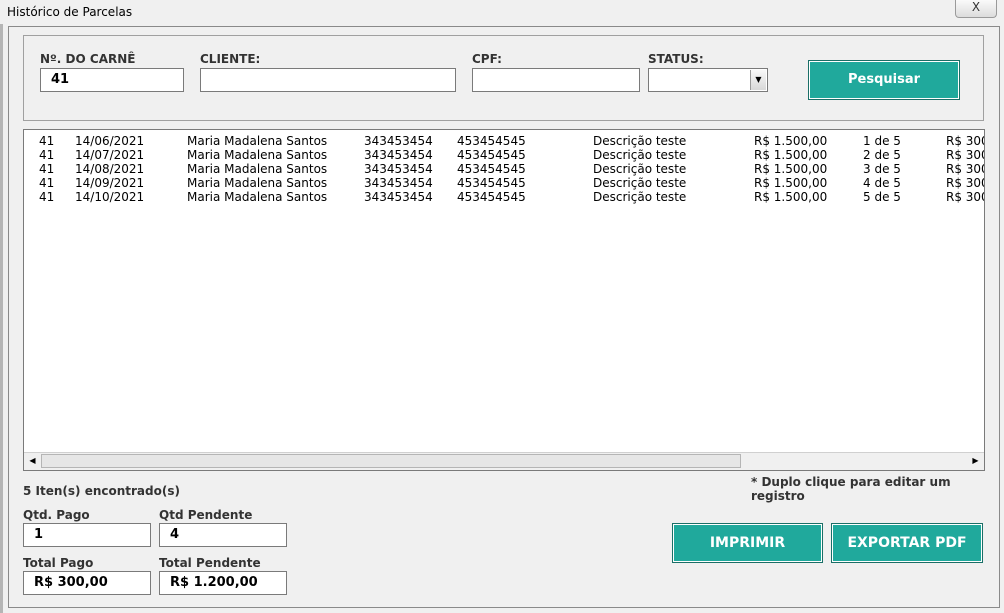 This screenshot has height=613, width=1004. What do you see at coordinates (882, 155) in the screenshot?
I see `cell-installment: 2 de 5` at bounding box center [882, 155].